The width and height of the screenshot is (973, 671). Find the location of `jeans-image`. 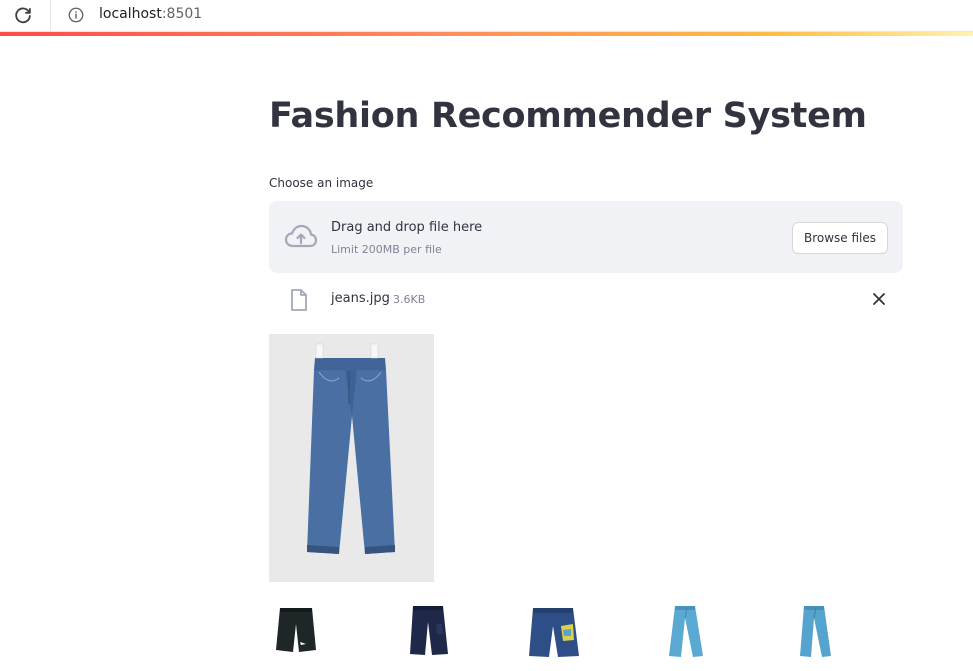

jeans-image is located at coordinates (351, 458).